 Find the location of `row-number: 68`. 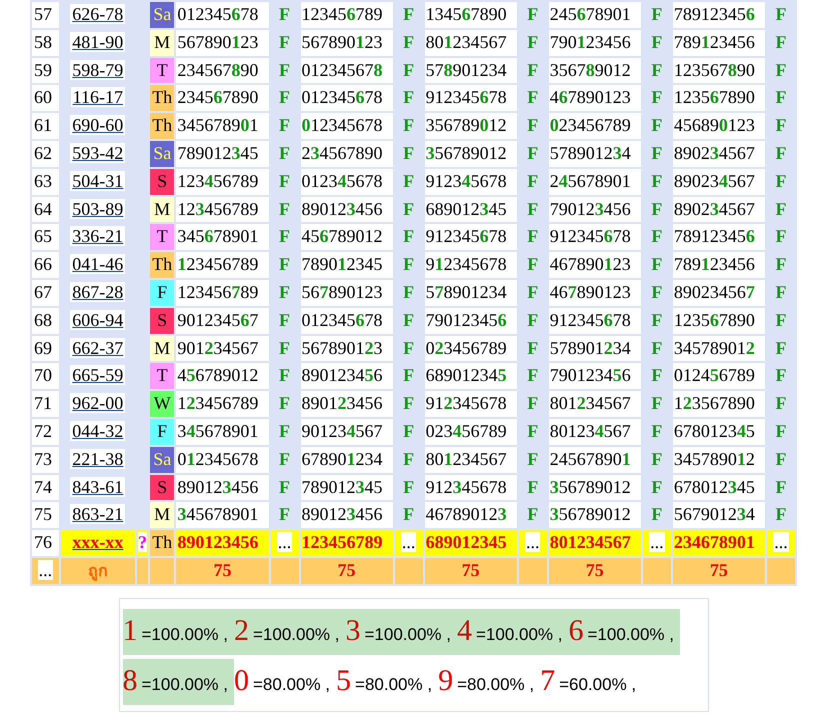

row-number: 68 is located at coordinates (45, 321).